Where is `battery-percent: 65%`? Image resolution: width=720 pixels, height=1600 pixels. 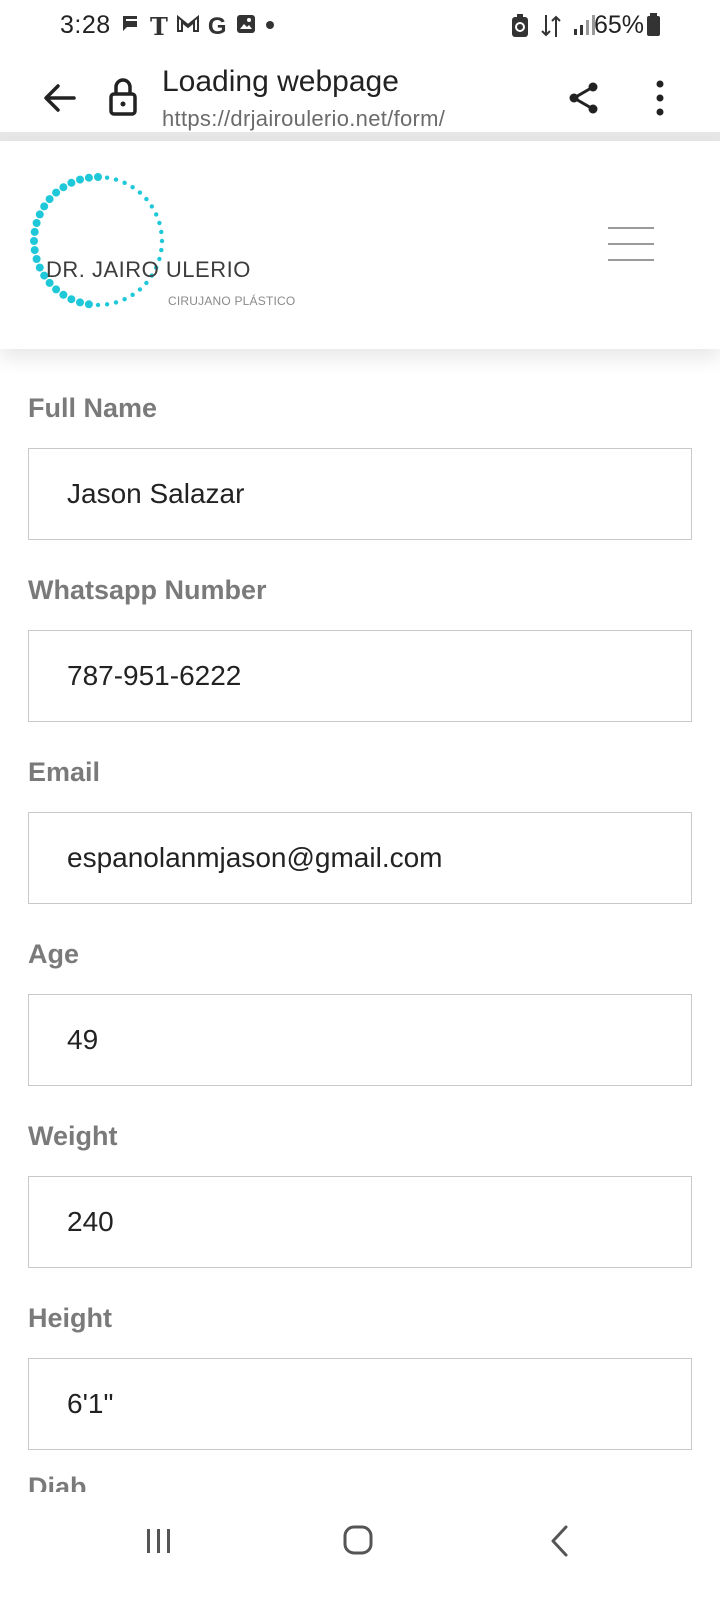 battery-percent: 65% is located at coordinates (619, 25).